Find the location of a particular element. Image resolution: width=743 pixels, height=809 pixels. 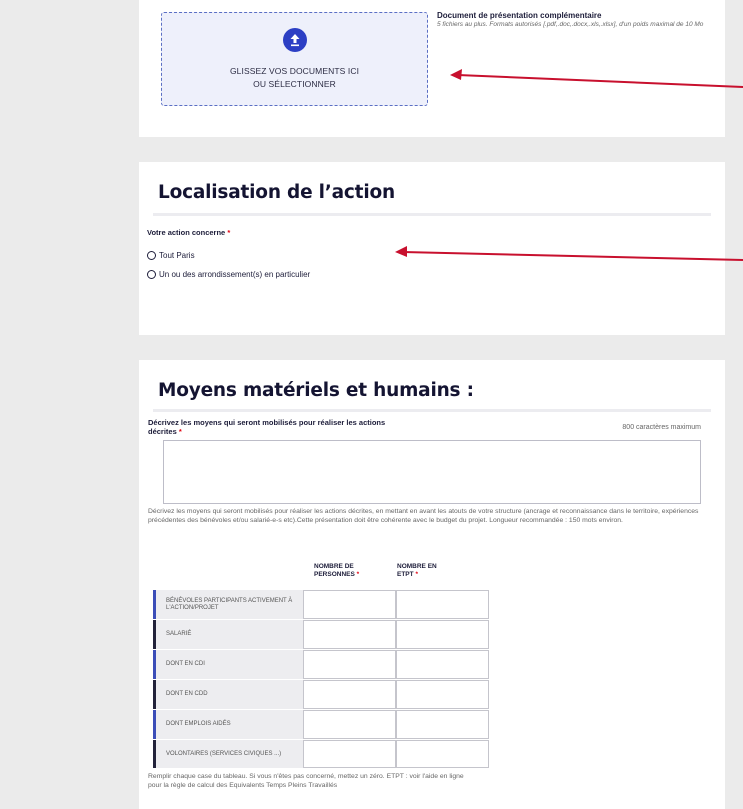

action-concerne-label-text: Votre action concerne is located at coordinates (186, 232).